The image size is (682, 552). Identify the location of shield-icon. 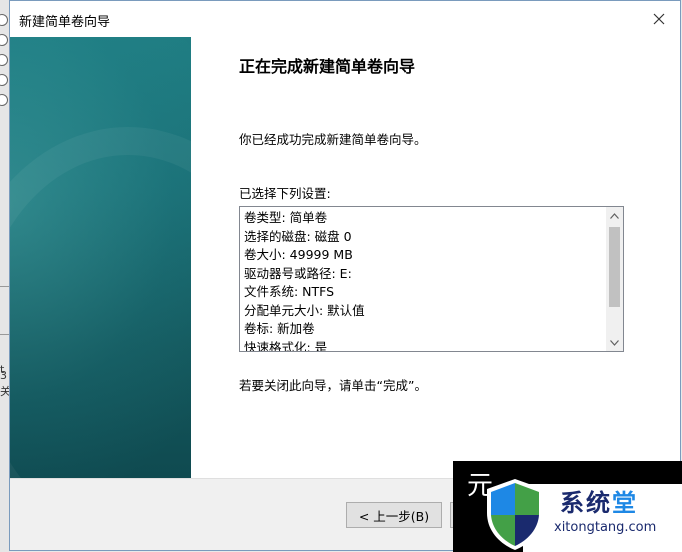
(515, 514).